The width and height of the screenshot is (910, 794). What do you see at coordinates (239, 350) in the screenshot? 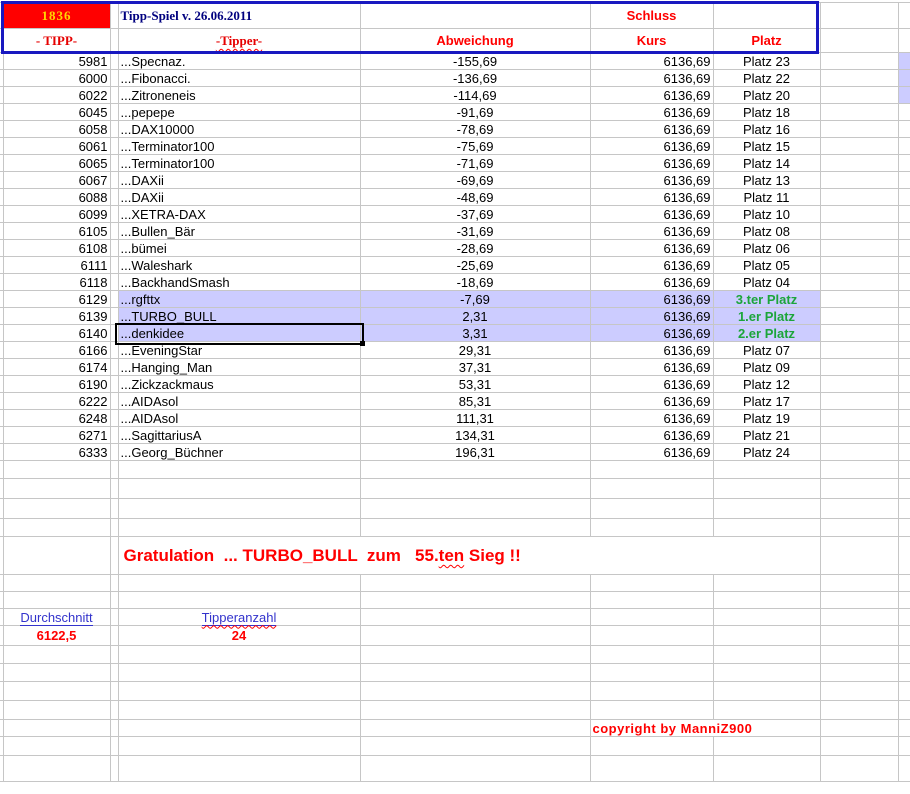
I see `cell-tipper: ...EveningStar` at bounding box center [239, 350].